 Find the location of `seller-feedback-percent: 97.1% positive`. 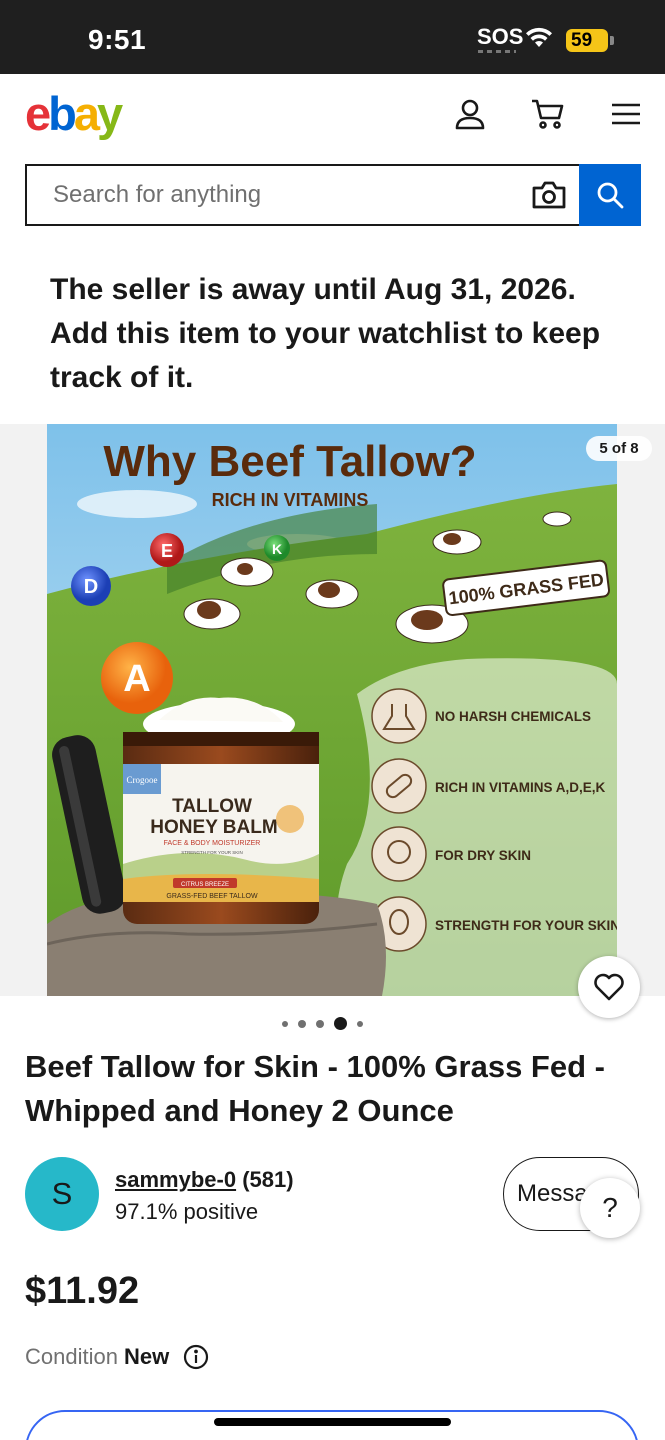

seller-feedback-percent: 97.1% positive is located at coordinates (187, 1211).